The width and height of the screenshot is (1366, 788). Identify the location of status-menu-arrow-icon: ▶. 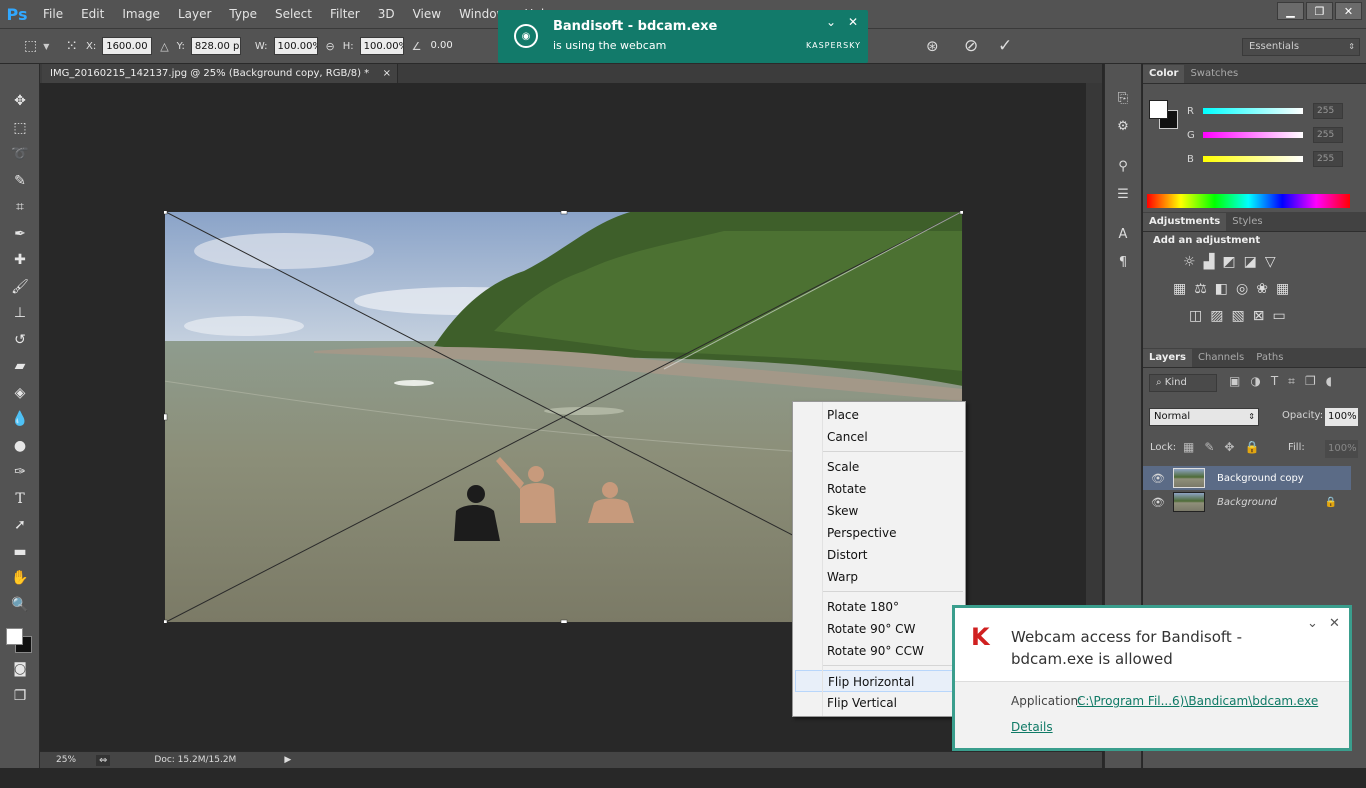
(287, 760).